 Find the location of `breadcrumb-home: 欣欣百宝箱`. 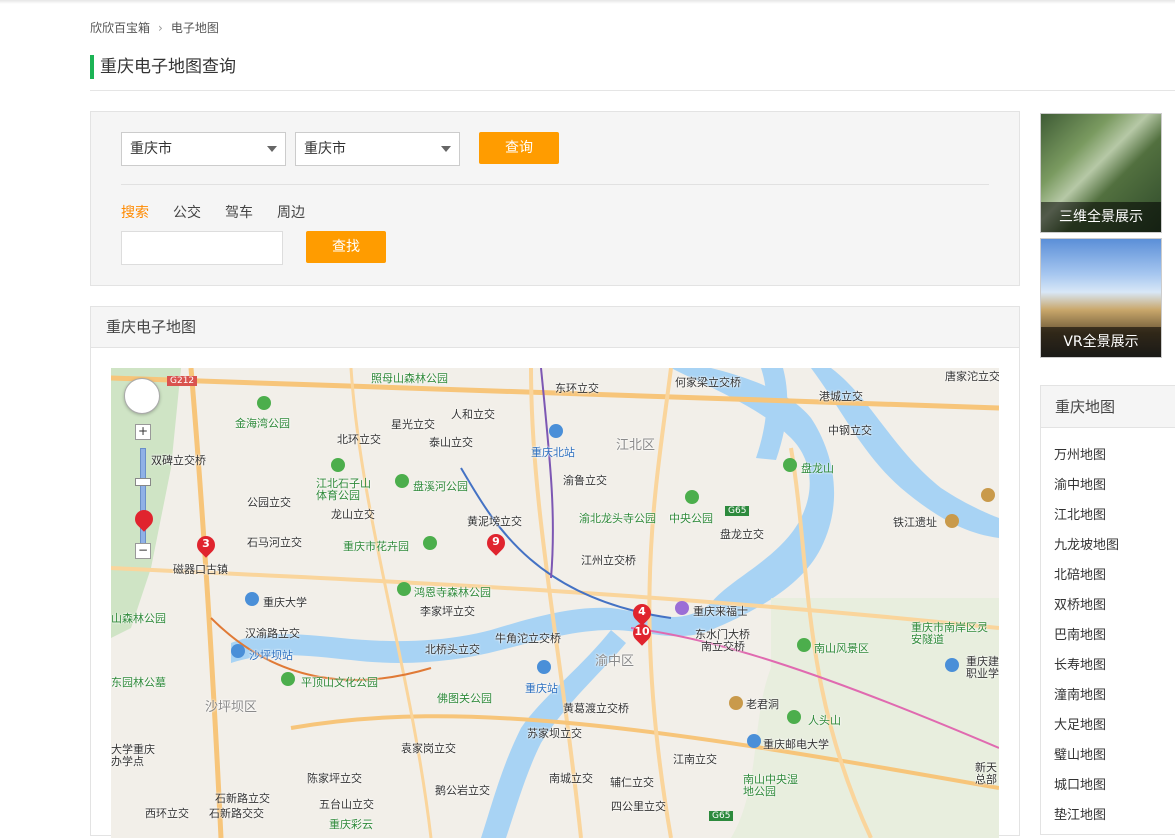

breadcrumb-home: 欣欣百宝箱 is located at coordinates (120, 27).